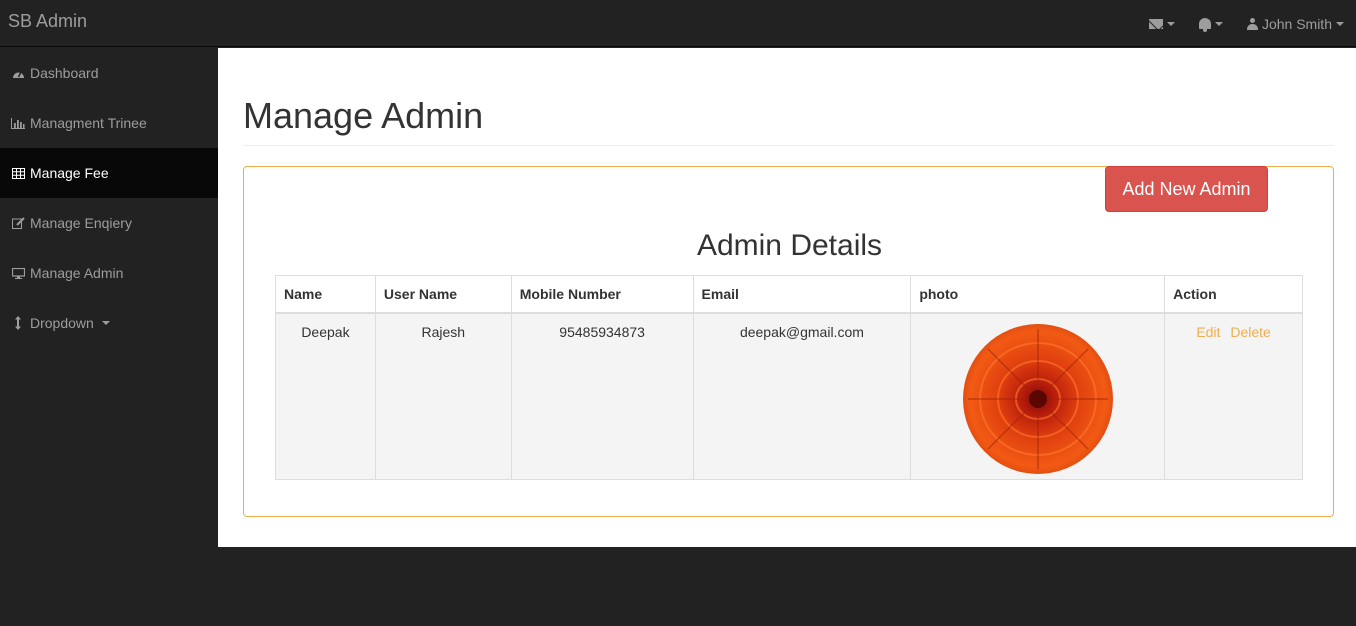 The image size is (1356, 626). I want to click on sidebar-item-label: Managment Trinee, so click(88, 123).